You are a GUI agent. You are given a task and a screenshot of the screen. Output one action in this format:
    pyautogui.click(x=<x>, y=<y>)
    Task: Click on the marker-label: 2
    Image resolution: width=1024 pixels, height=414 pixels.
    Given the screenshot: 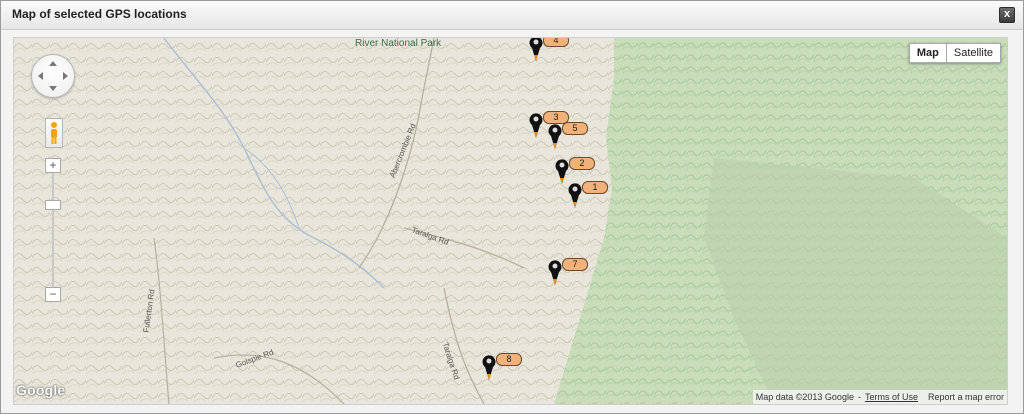 What is the action you would take?
    pyautogui.click(x=582, y=163)
    